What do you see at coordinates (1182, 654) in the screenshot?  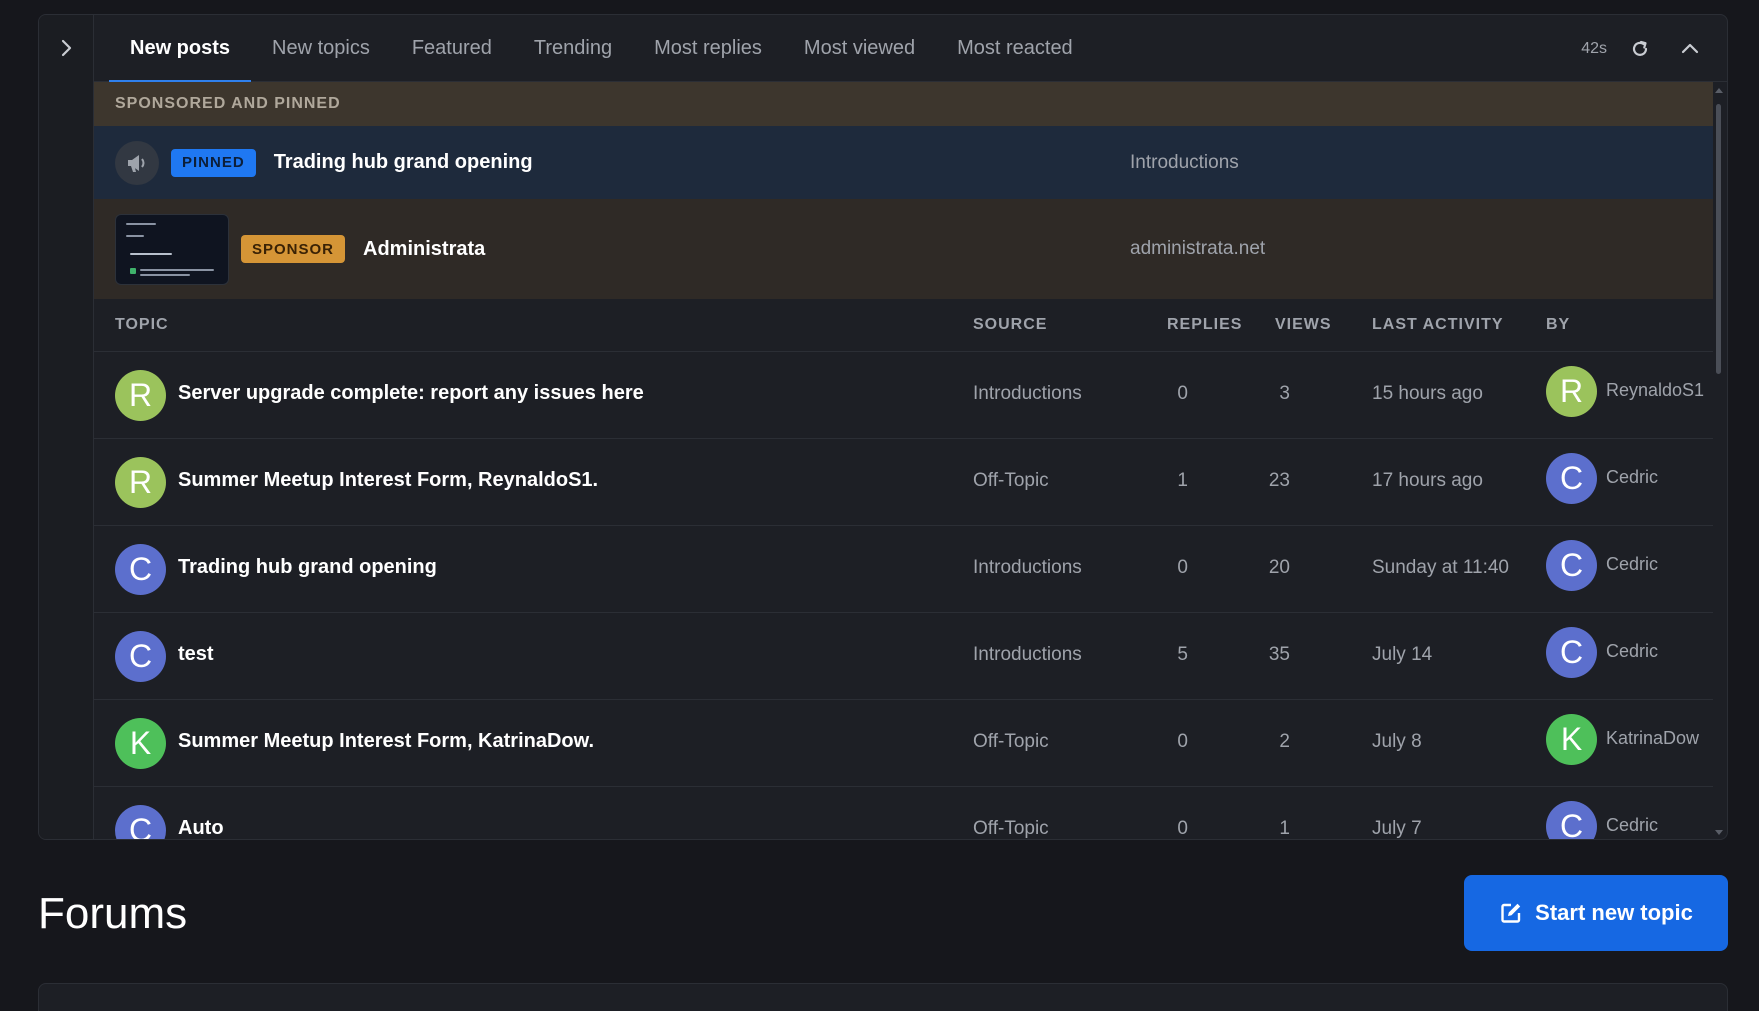 I see `topic-replies: 5` at bounding box center [1182, 654].